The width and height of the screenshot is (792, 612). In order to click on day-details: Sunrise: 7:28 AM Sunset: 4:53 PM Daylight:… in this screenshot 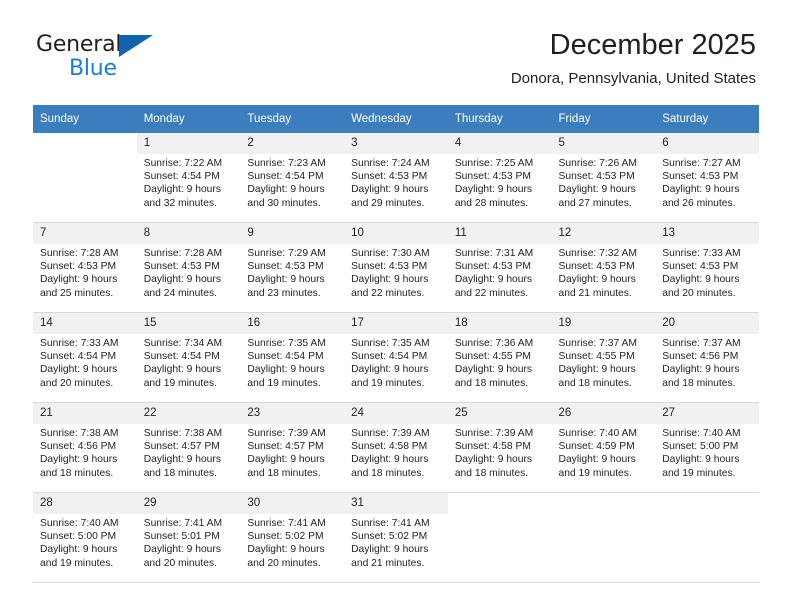, I will do `click(189, 272)`.